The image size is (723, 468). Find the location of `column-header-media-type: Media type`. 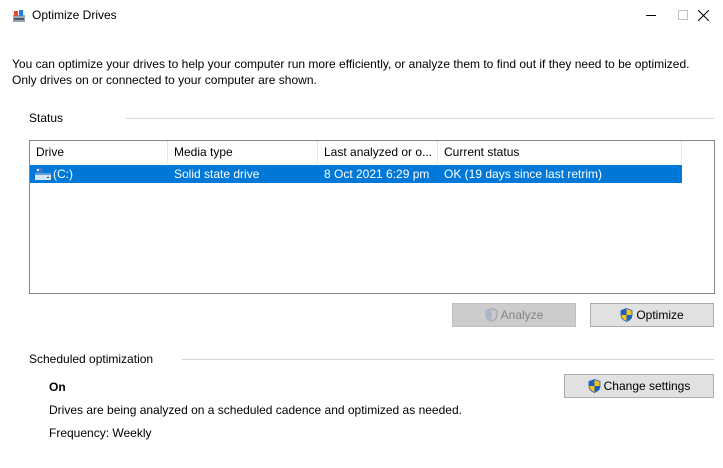

column-header-media-type: Media type is located at coordinates (243, 152).